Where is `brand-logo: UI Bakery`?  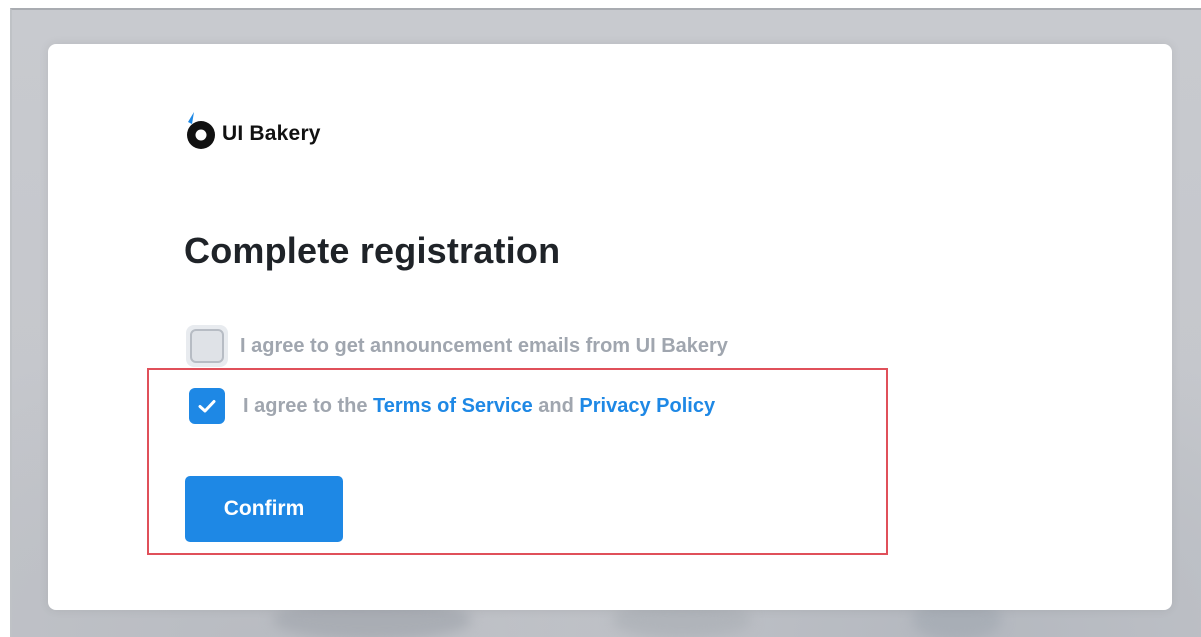 brand-logo: UI Bakery is located at coordinates (252, 130).